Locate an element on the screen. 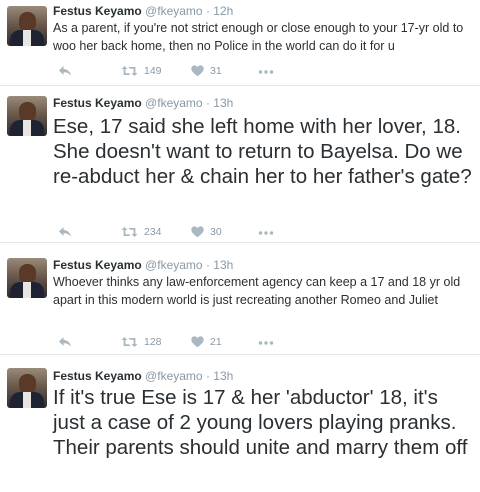 The width and height of the screenshot is (480, 492). retweet-count: 128 is located at coordinates (153, 342).